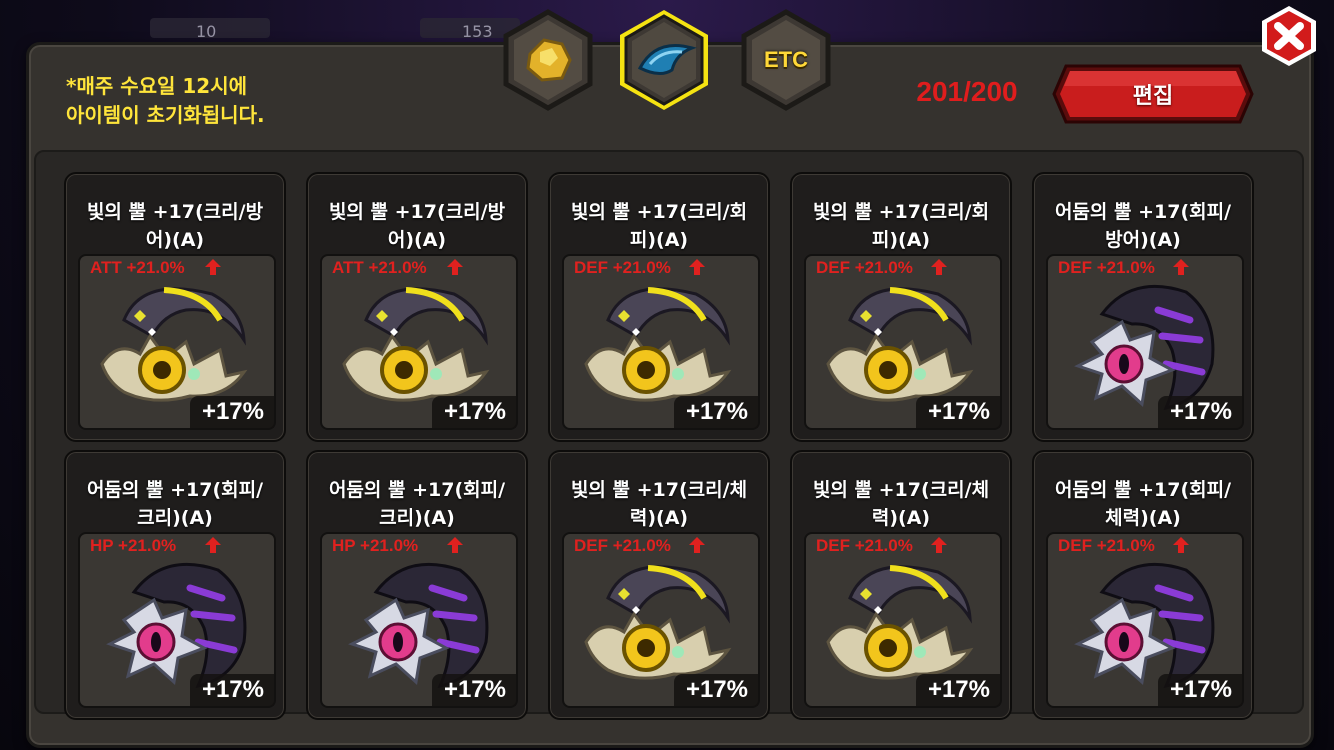 This screenshot has height=750, width=1334. What do you see at coordinates (664, 60) in the screenshot?
I see `tab-horn` at bounding box center [664, 60].